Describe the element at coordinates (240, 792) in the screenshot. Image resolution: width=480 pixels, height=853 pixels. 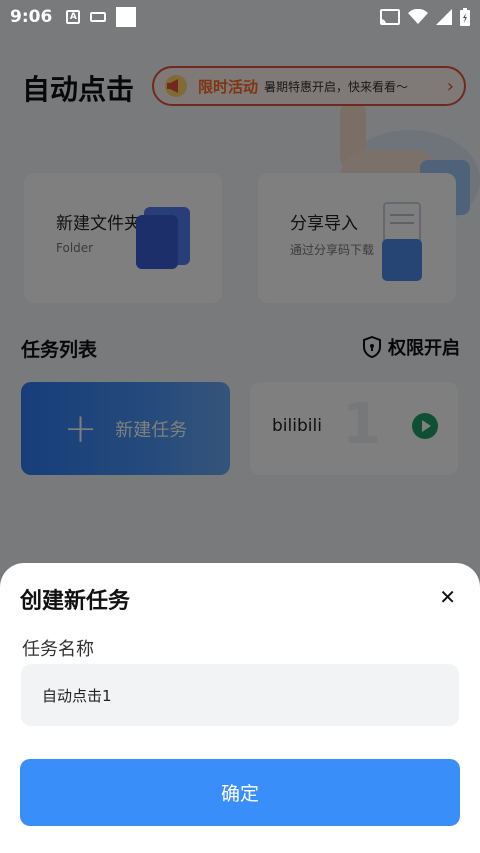
I see `confirm-button: 确定` at that location.